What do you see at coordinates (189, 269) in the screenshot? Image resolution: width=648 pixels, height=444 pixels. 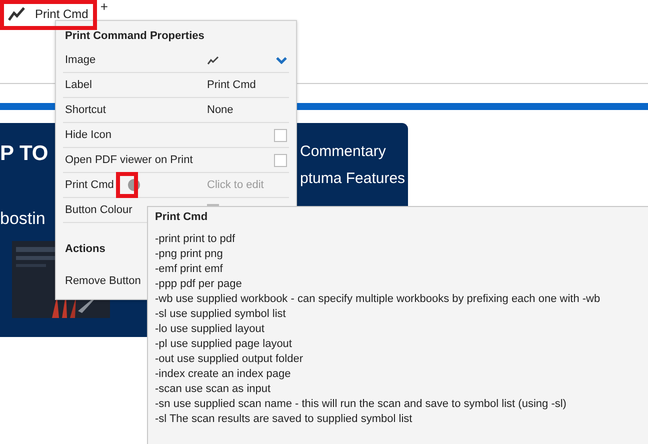 I see `tooltip-line: -emf print emf` at bounding box center [189, 269].